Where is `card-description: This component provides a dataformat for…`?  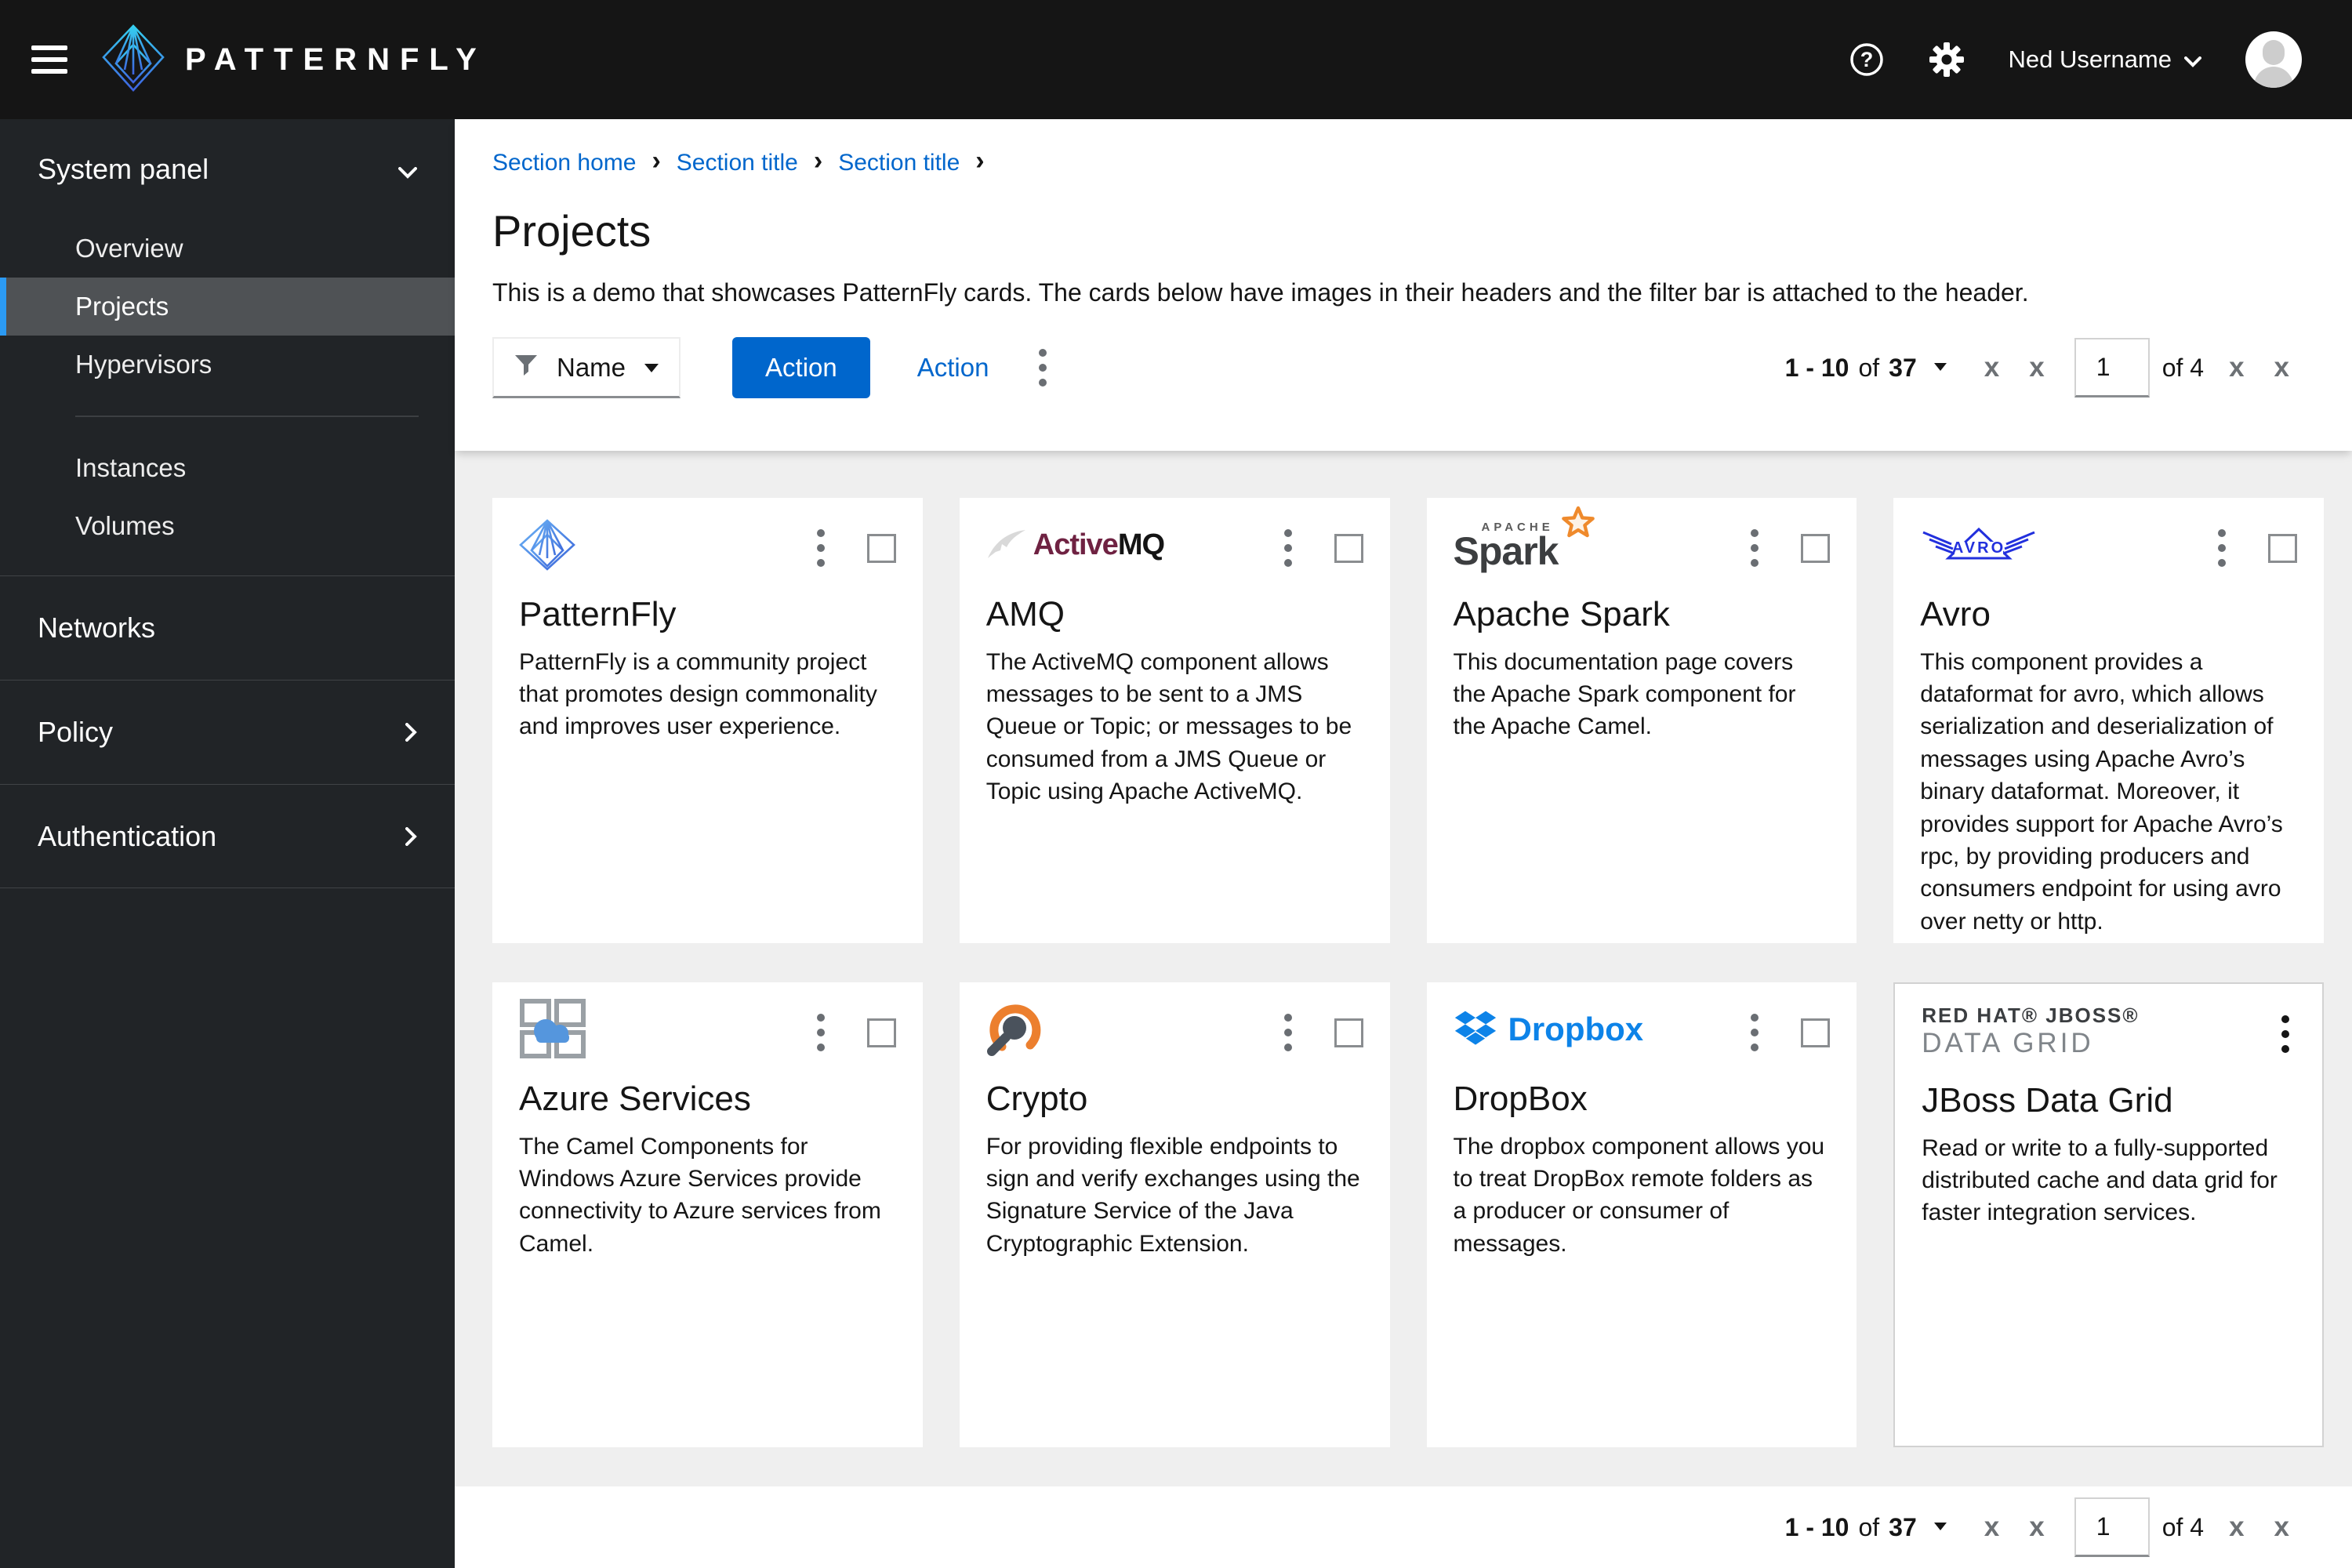
card-description: This component provides a dataformat for… is located at coordinates (2101, 791).